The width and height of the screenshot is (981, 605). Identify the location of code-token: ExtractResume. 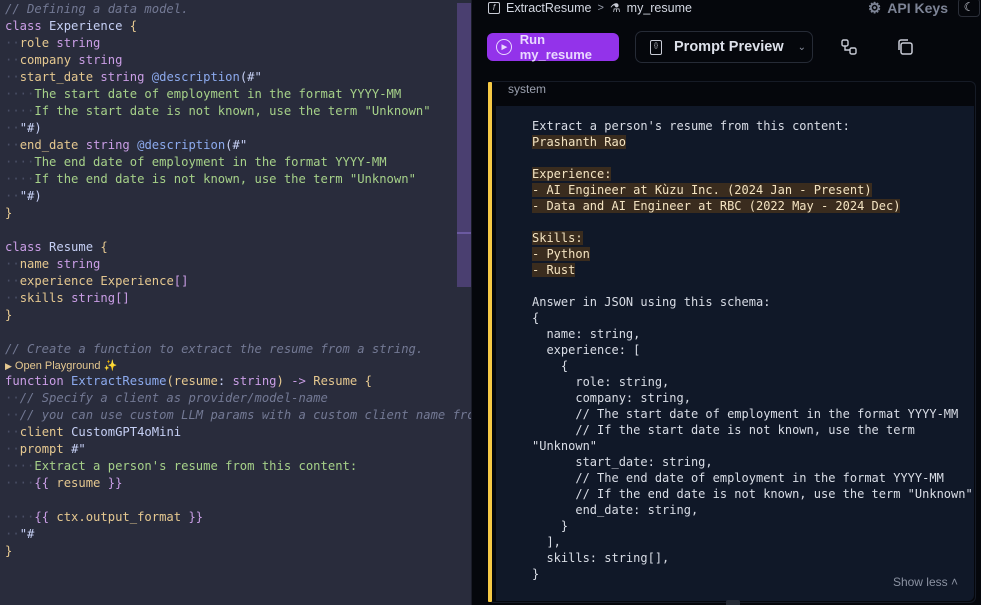
(119, 381).